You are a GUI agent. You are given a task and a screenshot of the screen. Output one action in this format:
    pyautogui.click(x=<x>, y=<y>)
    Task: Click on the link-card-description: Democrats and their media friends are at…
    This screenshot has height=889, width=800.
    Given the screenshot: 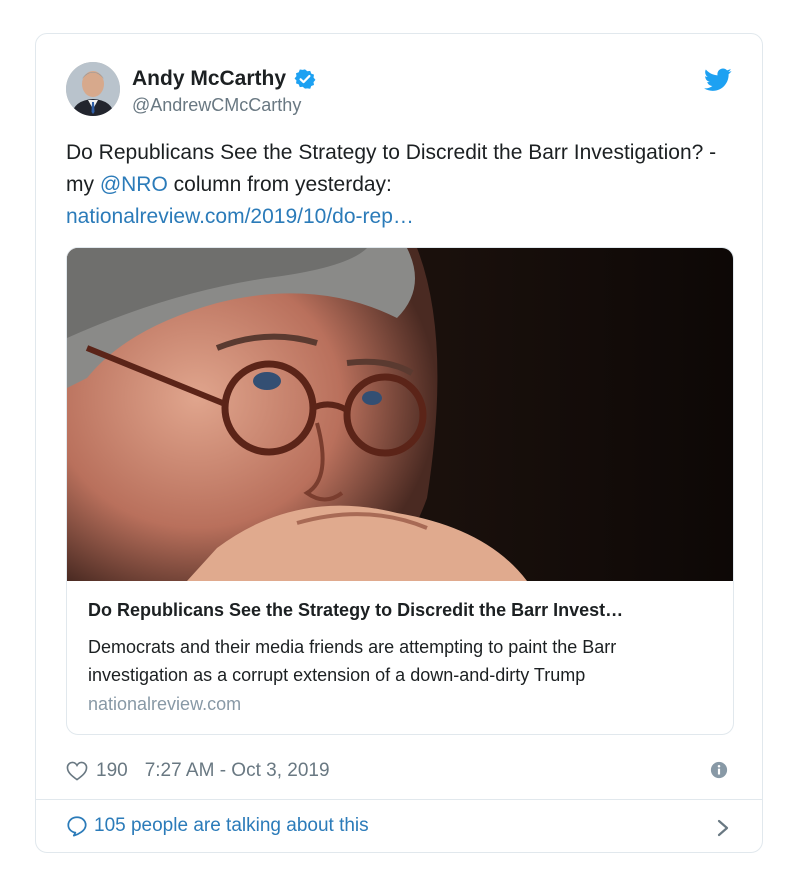 What is the action you would take?
    pyautogui.click(x=352, y=661)
    